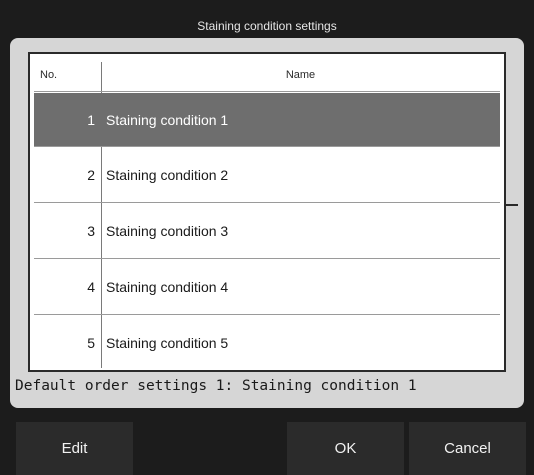  I want to click on table-row: 2 Staining condition 2, so click(267, 175).